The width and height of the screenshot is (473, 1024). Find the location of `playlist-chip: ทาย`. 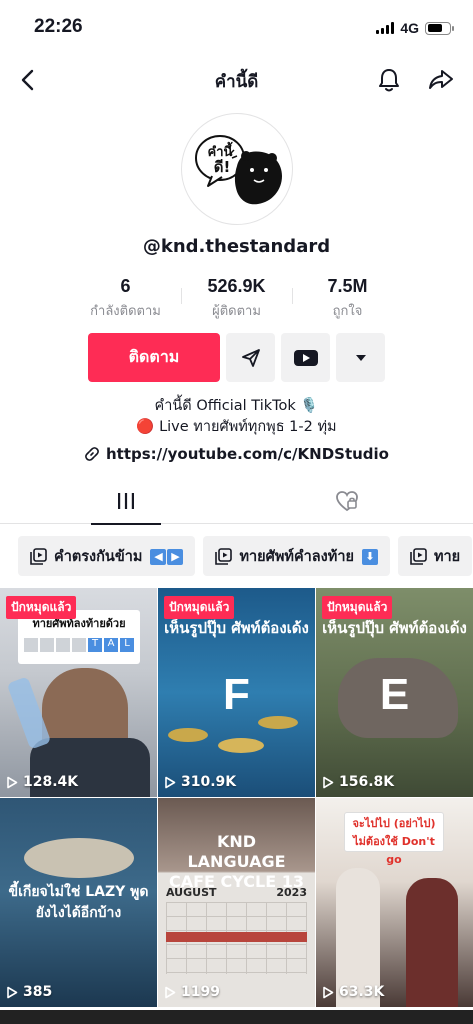

playlist-chip: ทาย is located at coordinates (435, 556).